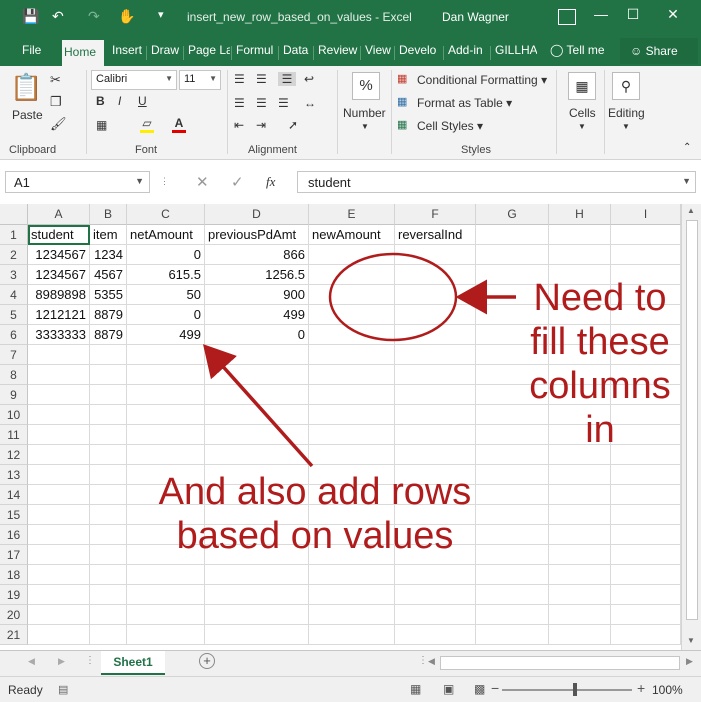  I want to click on paste-button: Paste, so click(27, 115).